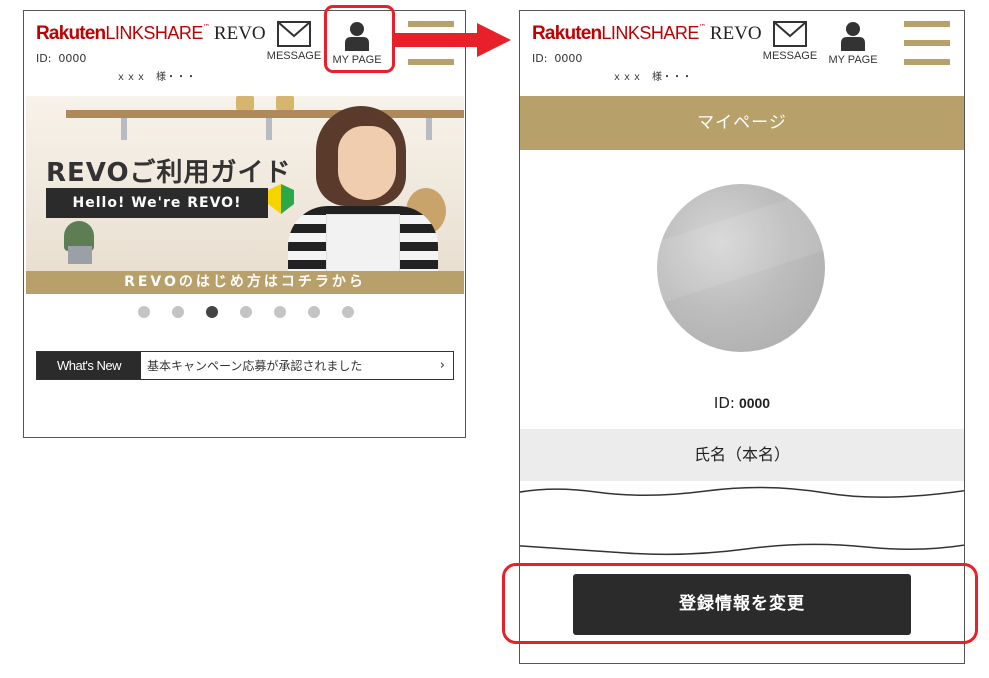  Describe the element at coordinates (742, 604) in the screenshot. I see `edit-registration-button: 登録情報を変更` at that location.